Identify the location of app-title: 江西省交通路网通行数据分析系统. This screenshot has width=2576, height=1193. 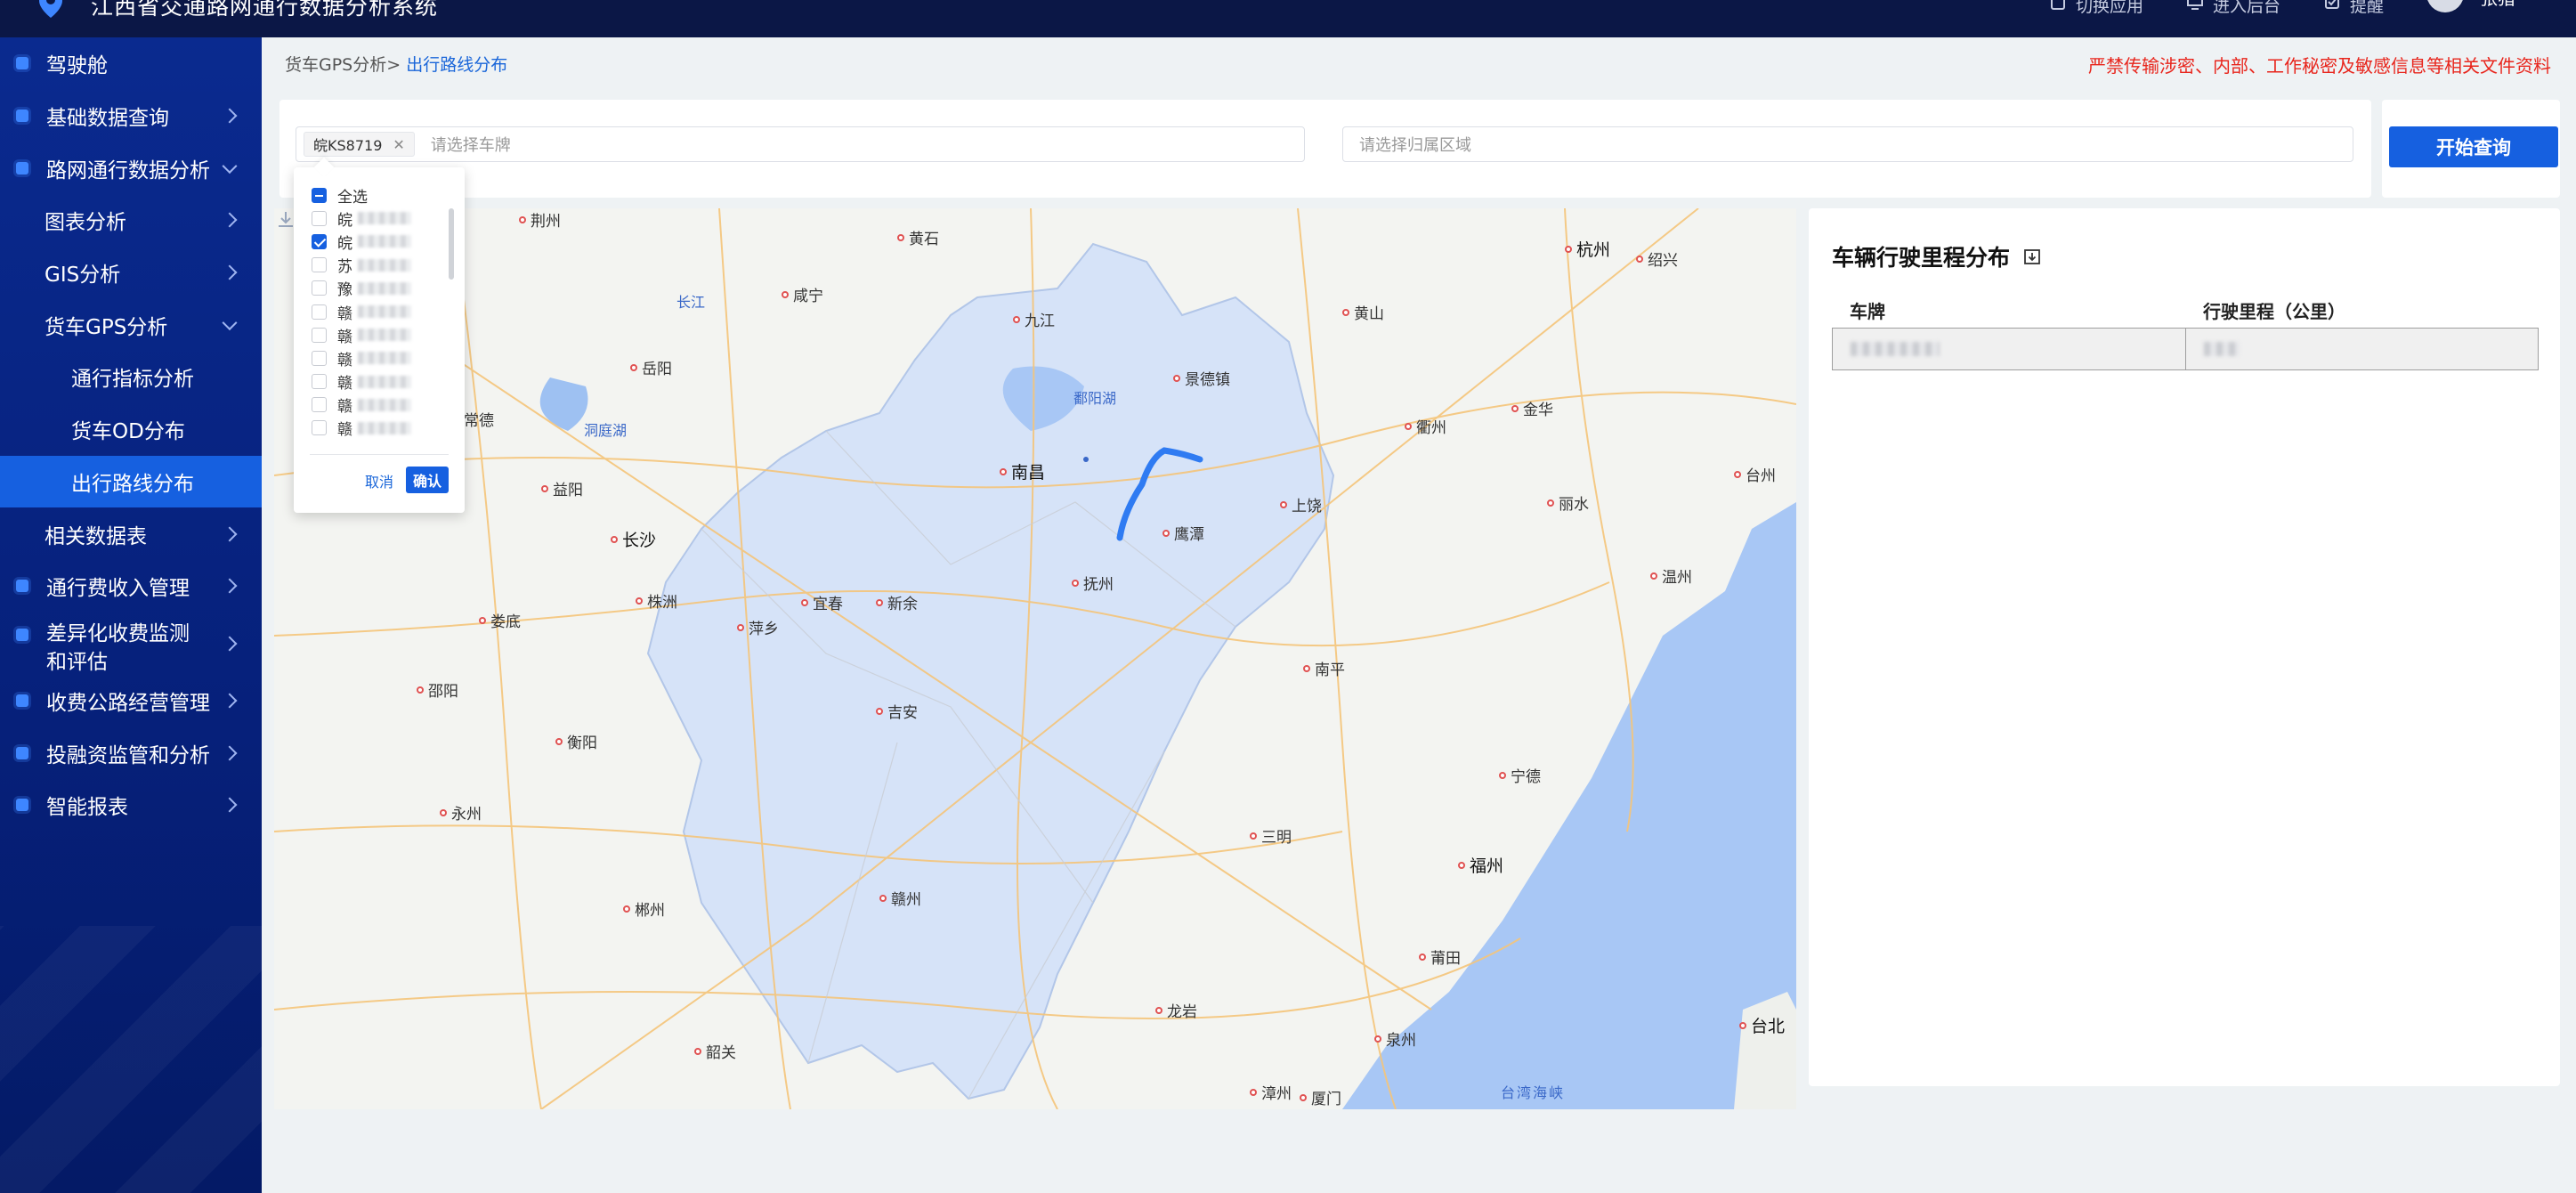
(265, 10).